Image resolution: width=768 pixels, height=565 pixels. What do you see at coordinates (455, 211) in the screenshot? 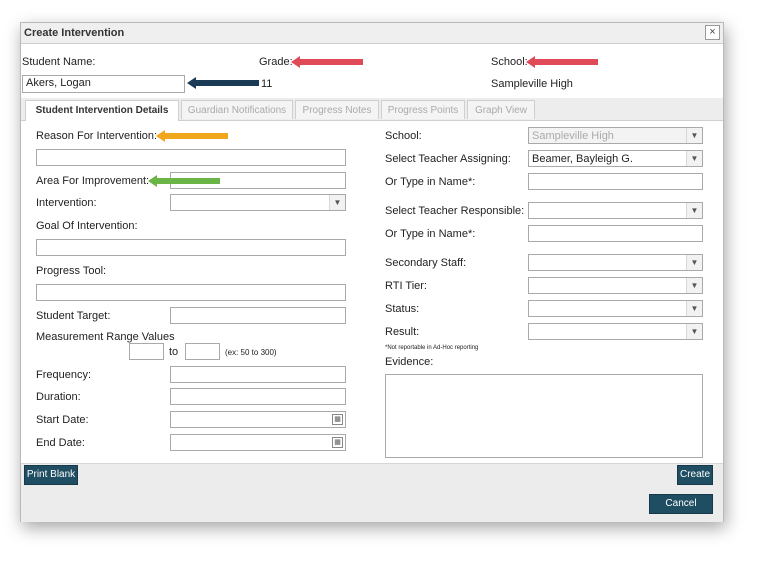
I see `teacher-responsible-label: Select Teacher Responsible:` at bounding box center [455, 211].